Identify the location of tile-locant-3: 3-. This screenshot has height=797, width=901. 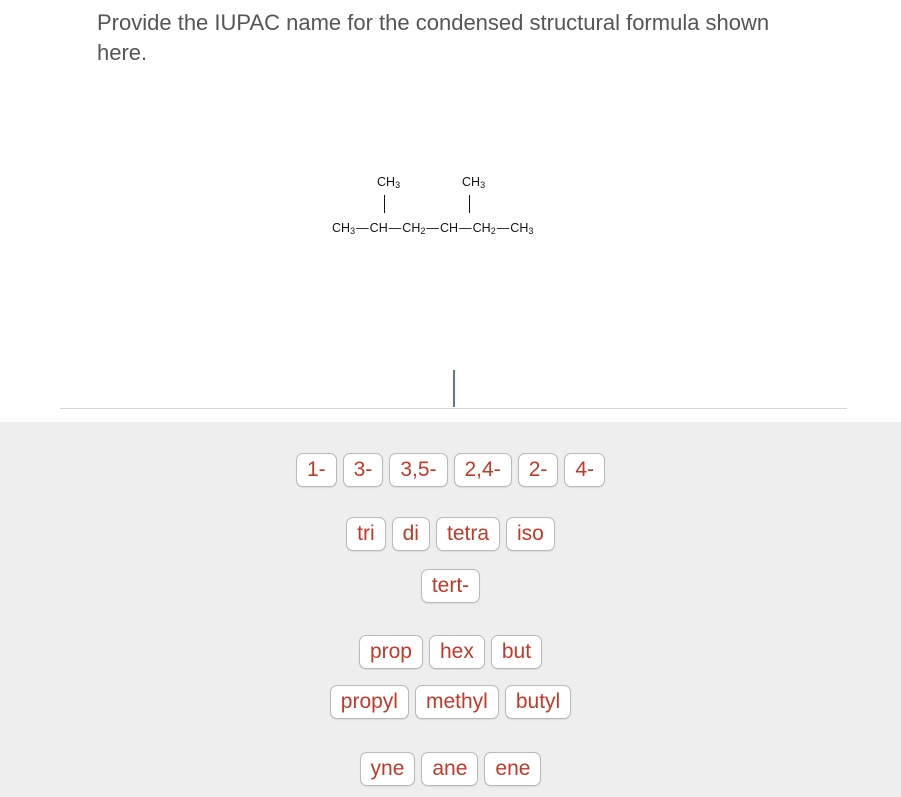
(363, 470).